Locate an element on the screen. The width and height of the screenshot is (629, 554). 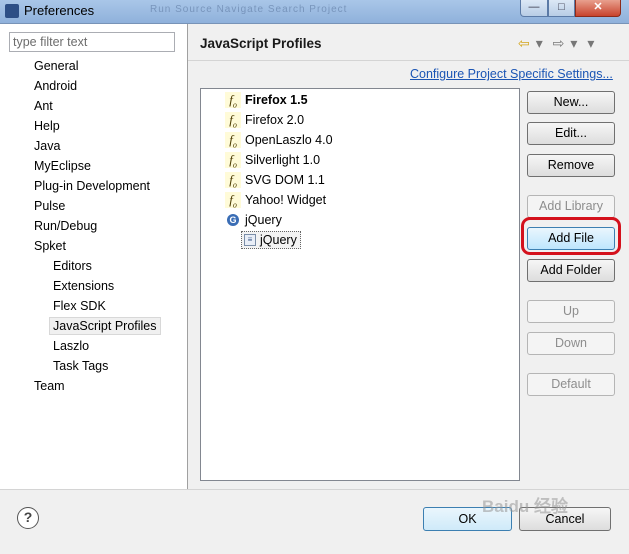
help-icon: ? is located at coordinates (28, 518).